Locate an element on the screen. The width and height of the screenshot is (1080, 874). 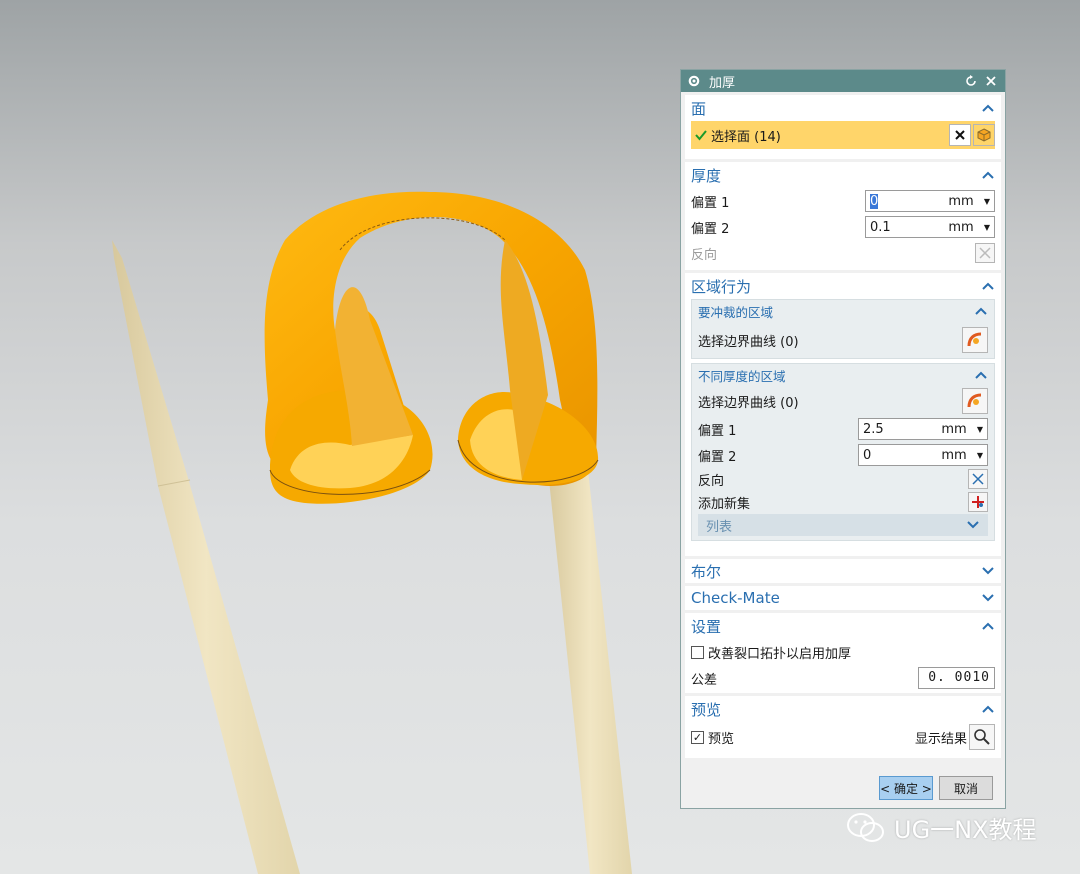
dialog-titlebar: 加厚 is located at coordinates (843, 81).